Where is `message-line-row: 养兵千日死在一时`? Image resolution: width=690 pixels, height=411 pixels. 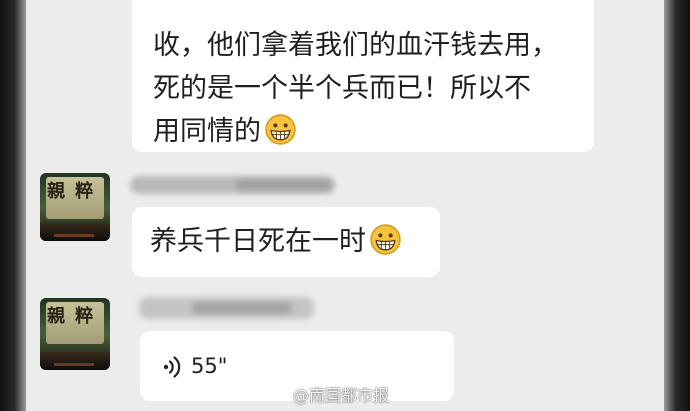 message-line-row: 养兵千日死在一时 is located at coordinates (286, 242).